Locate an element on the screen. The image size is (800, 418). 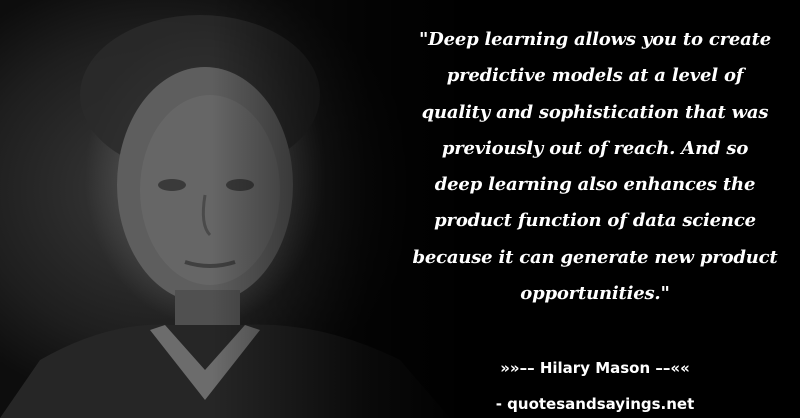
quote-line: previously out of reach. And so is located at coordinates (595, 148).